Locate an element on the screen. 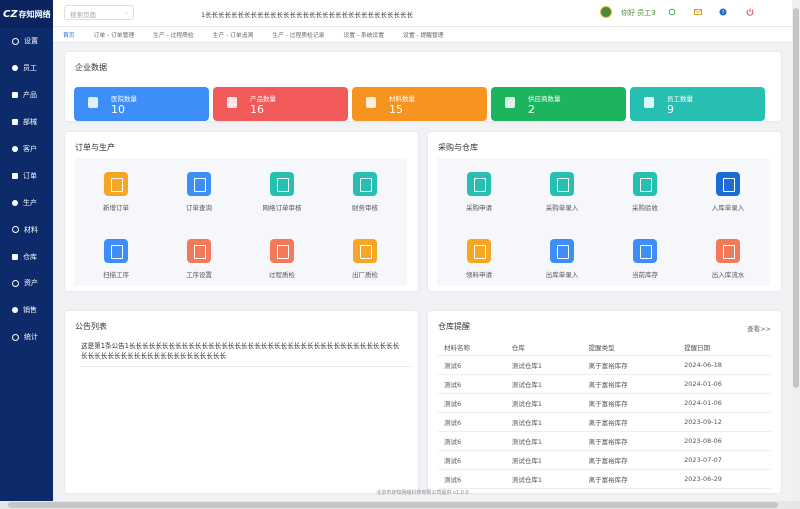 This screenshot has height=509, width=800. purchase-shortcut: 出库单录入 is located at coordinates (562, 259).